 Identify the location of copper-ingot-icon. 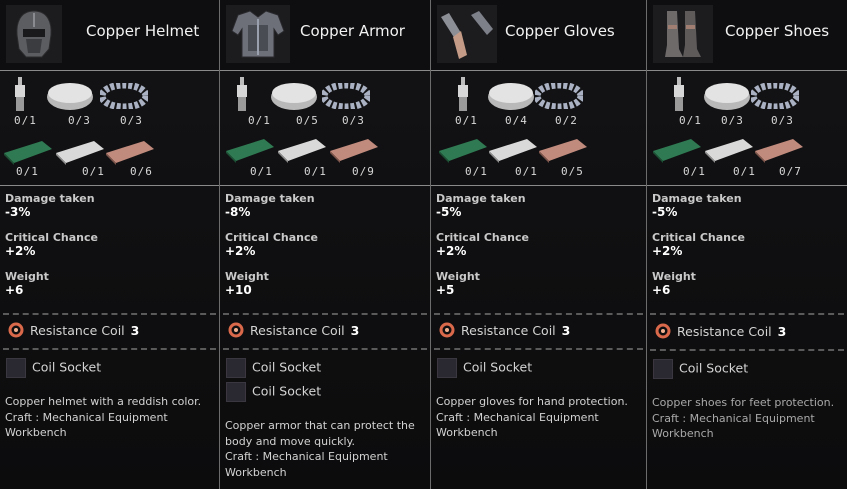
(354, 152).